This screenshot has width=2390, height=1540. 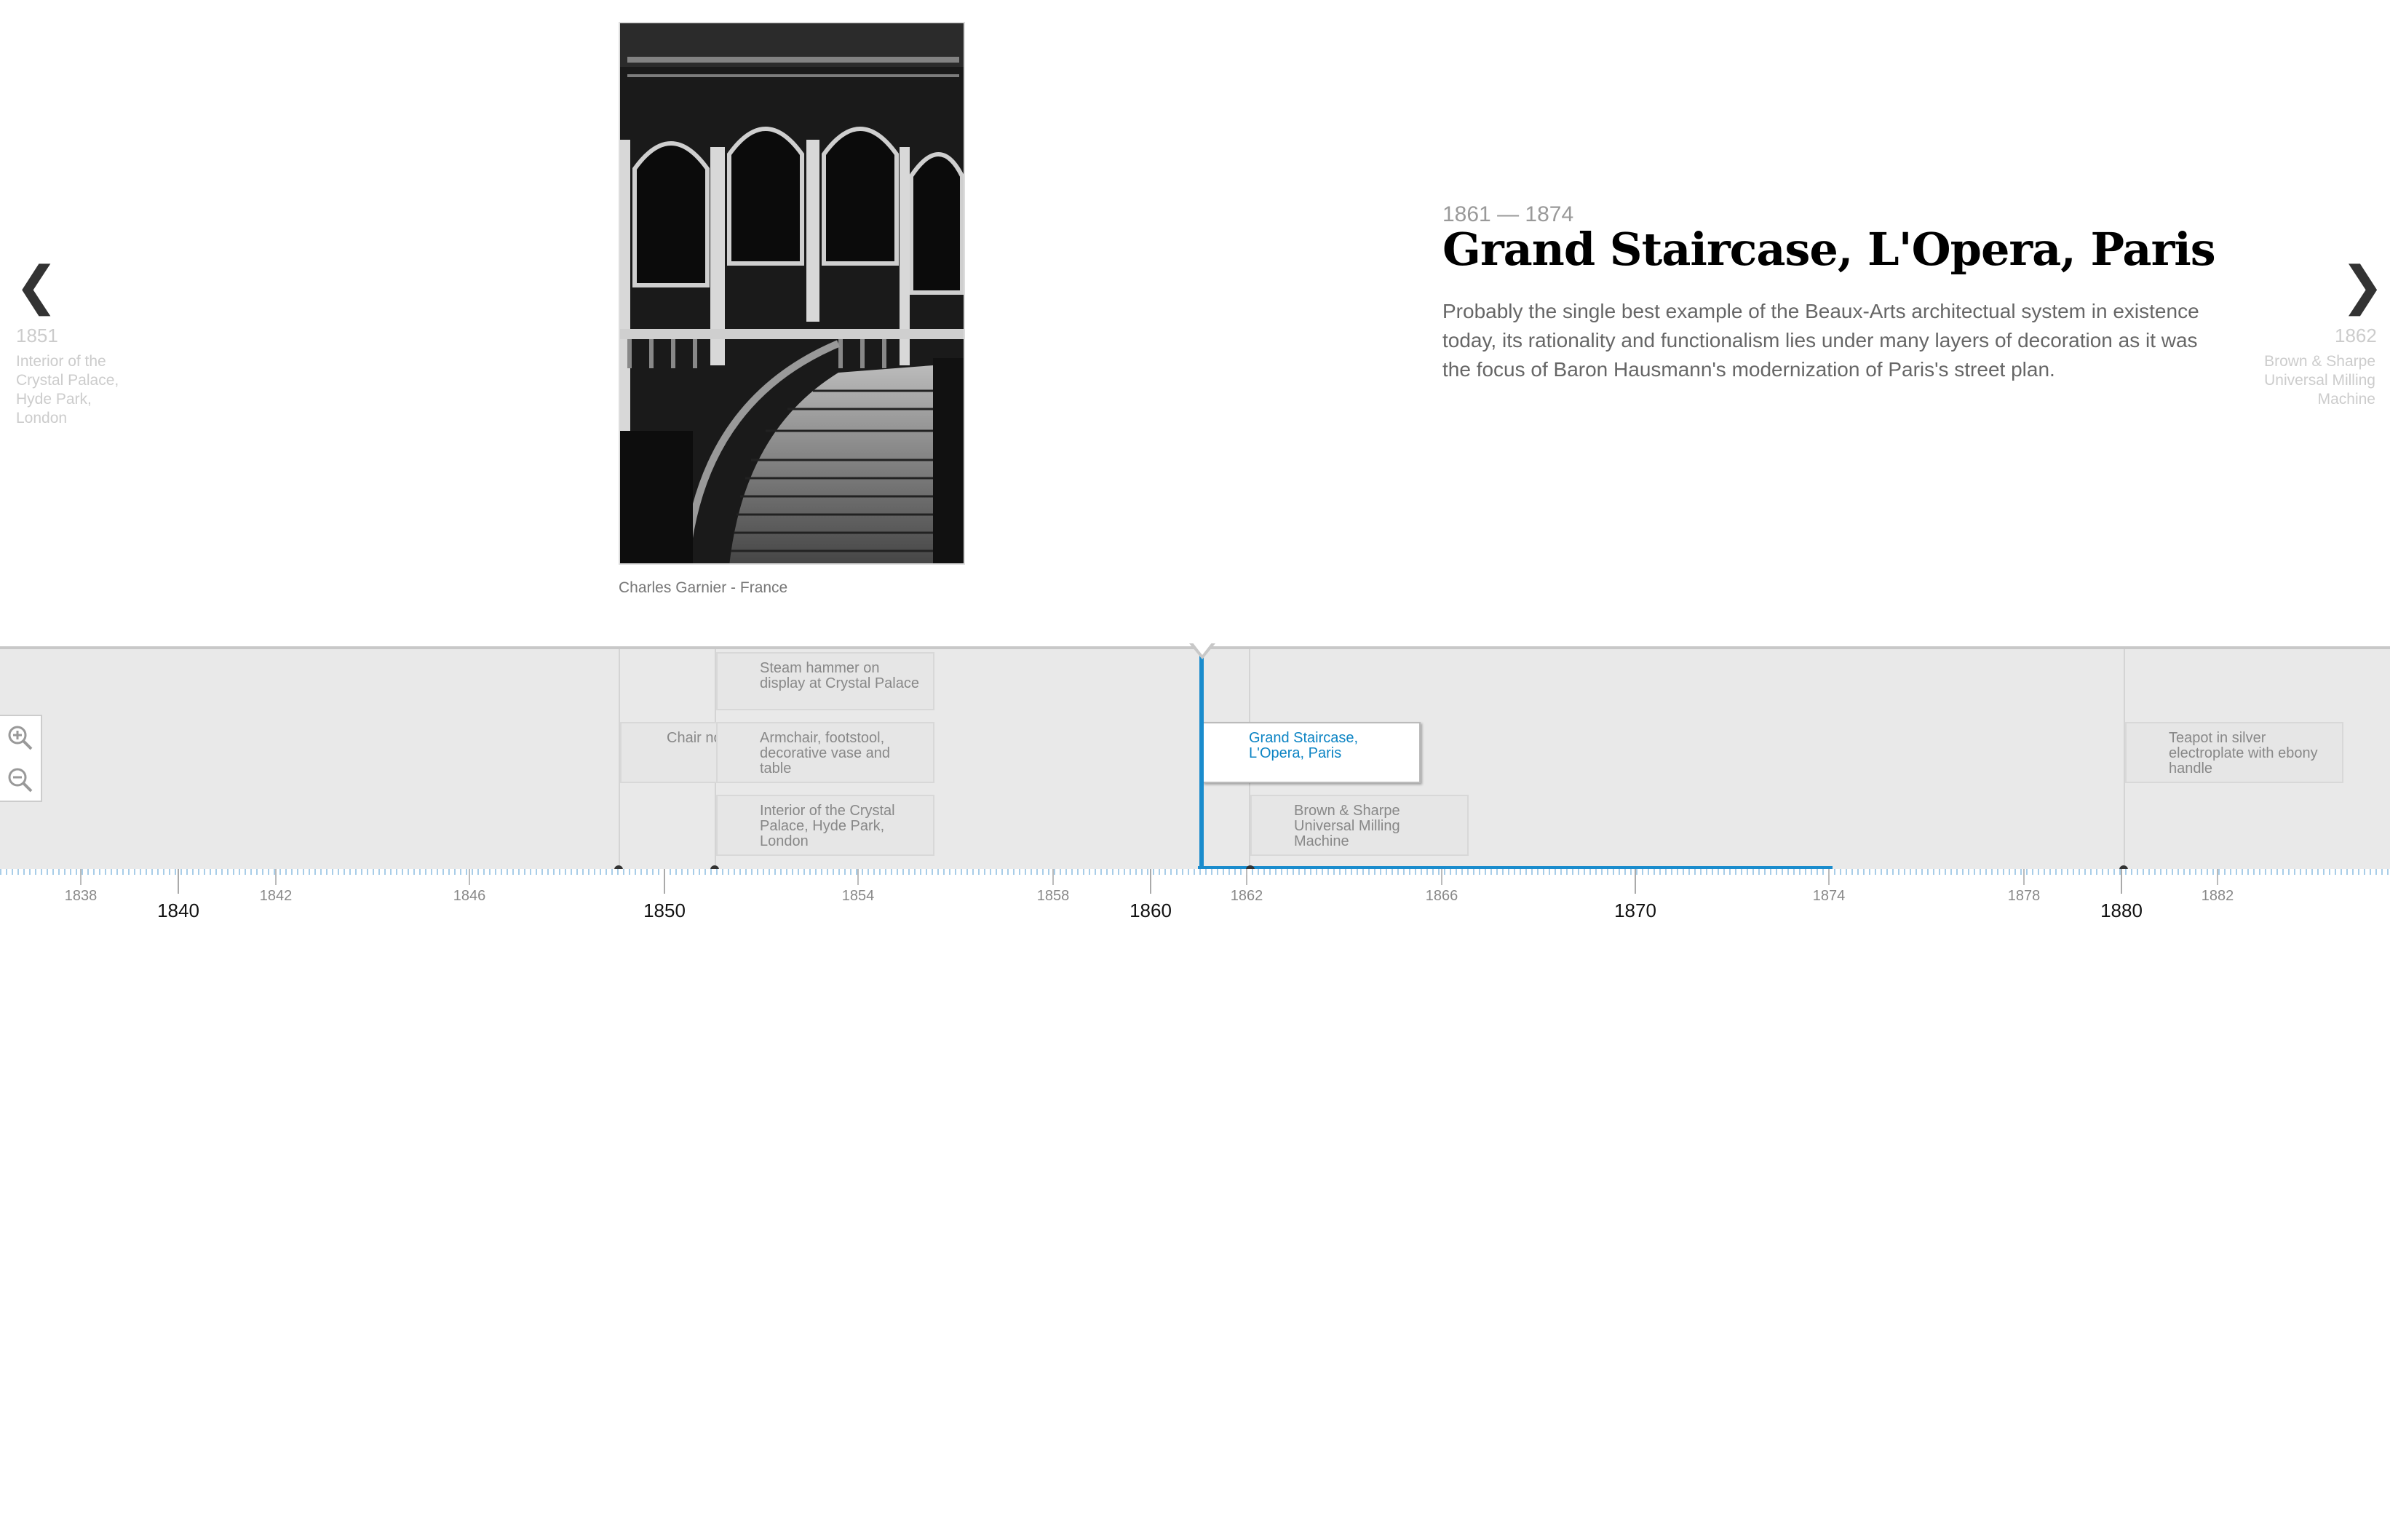 What do you see at coordinates (669, 752) in the screenshot?
I see `marker-chair: Chair no. 14` at bounding box center [669, 752].